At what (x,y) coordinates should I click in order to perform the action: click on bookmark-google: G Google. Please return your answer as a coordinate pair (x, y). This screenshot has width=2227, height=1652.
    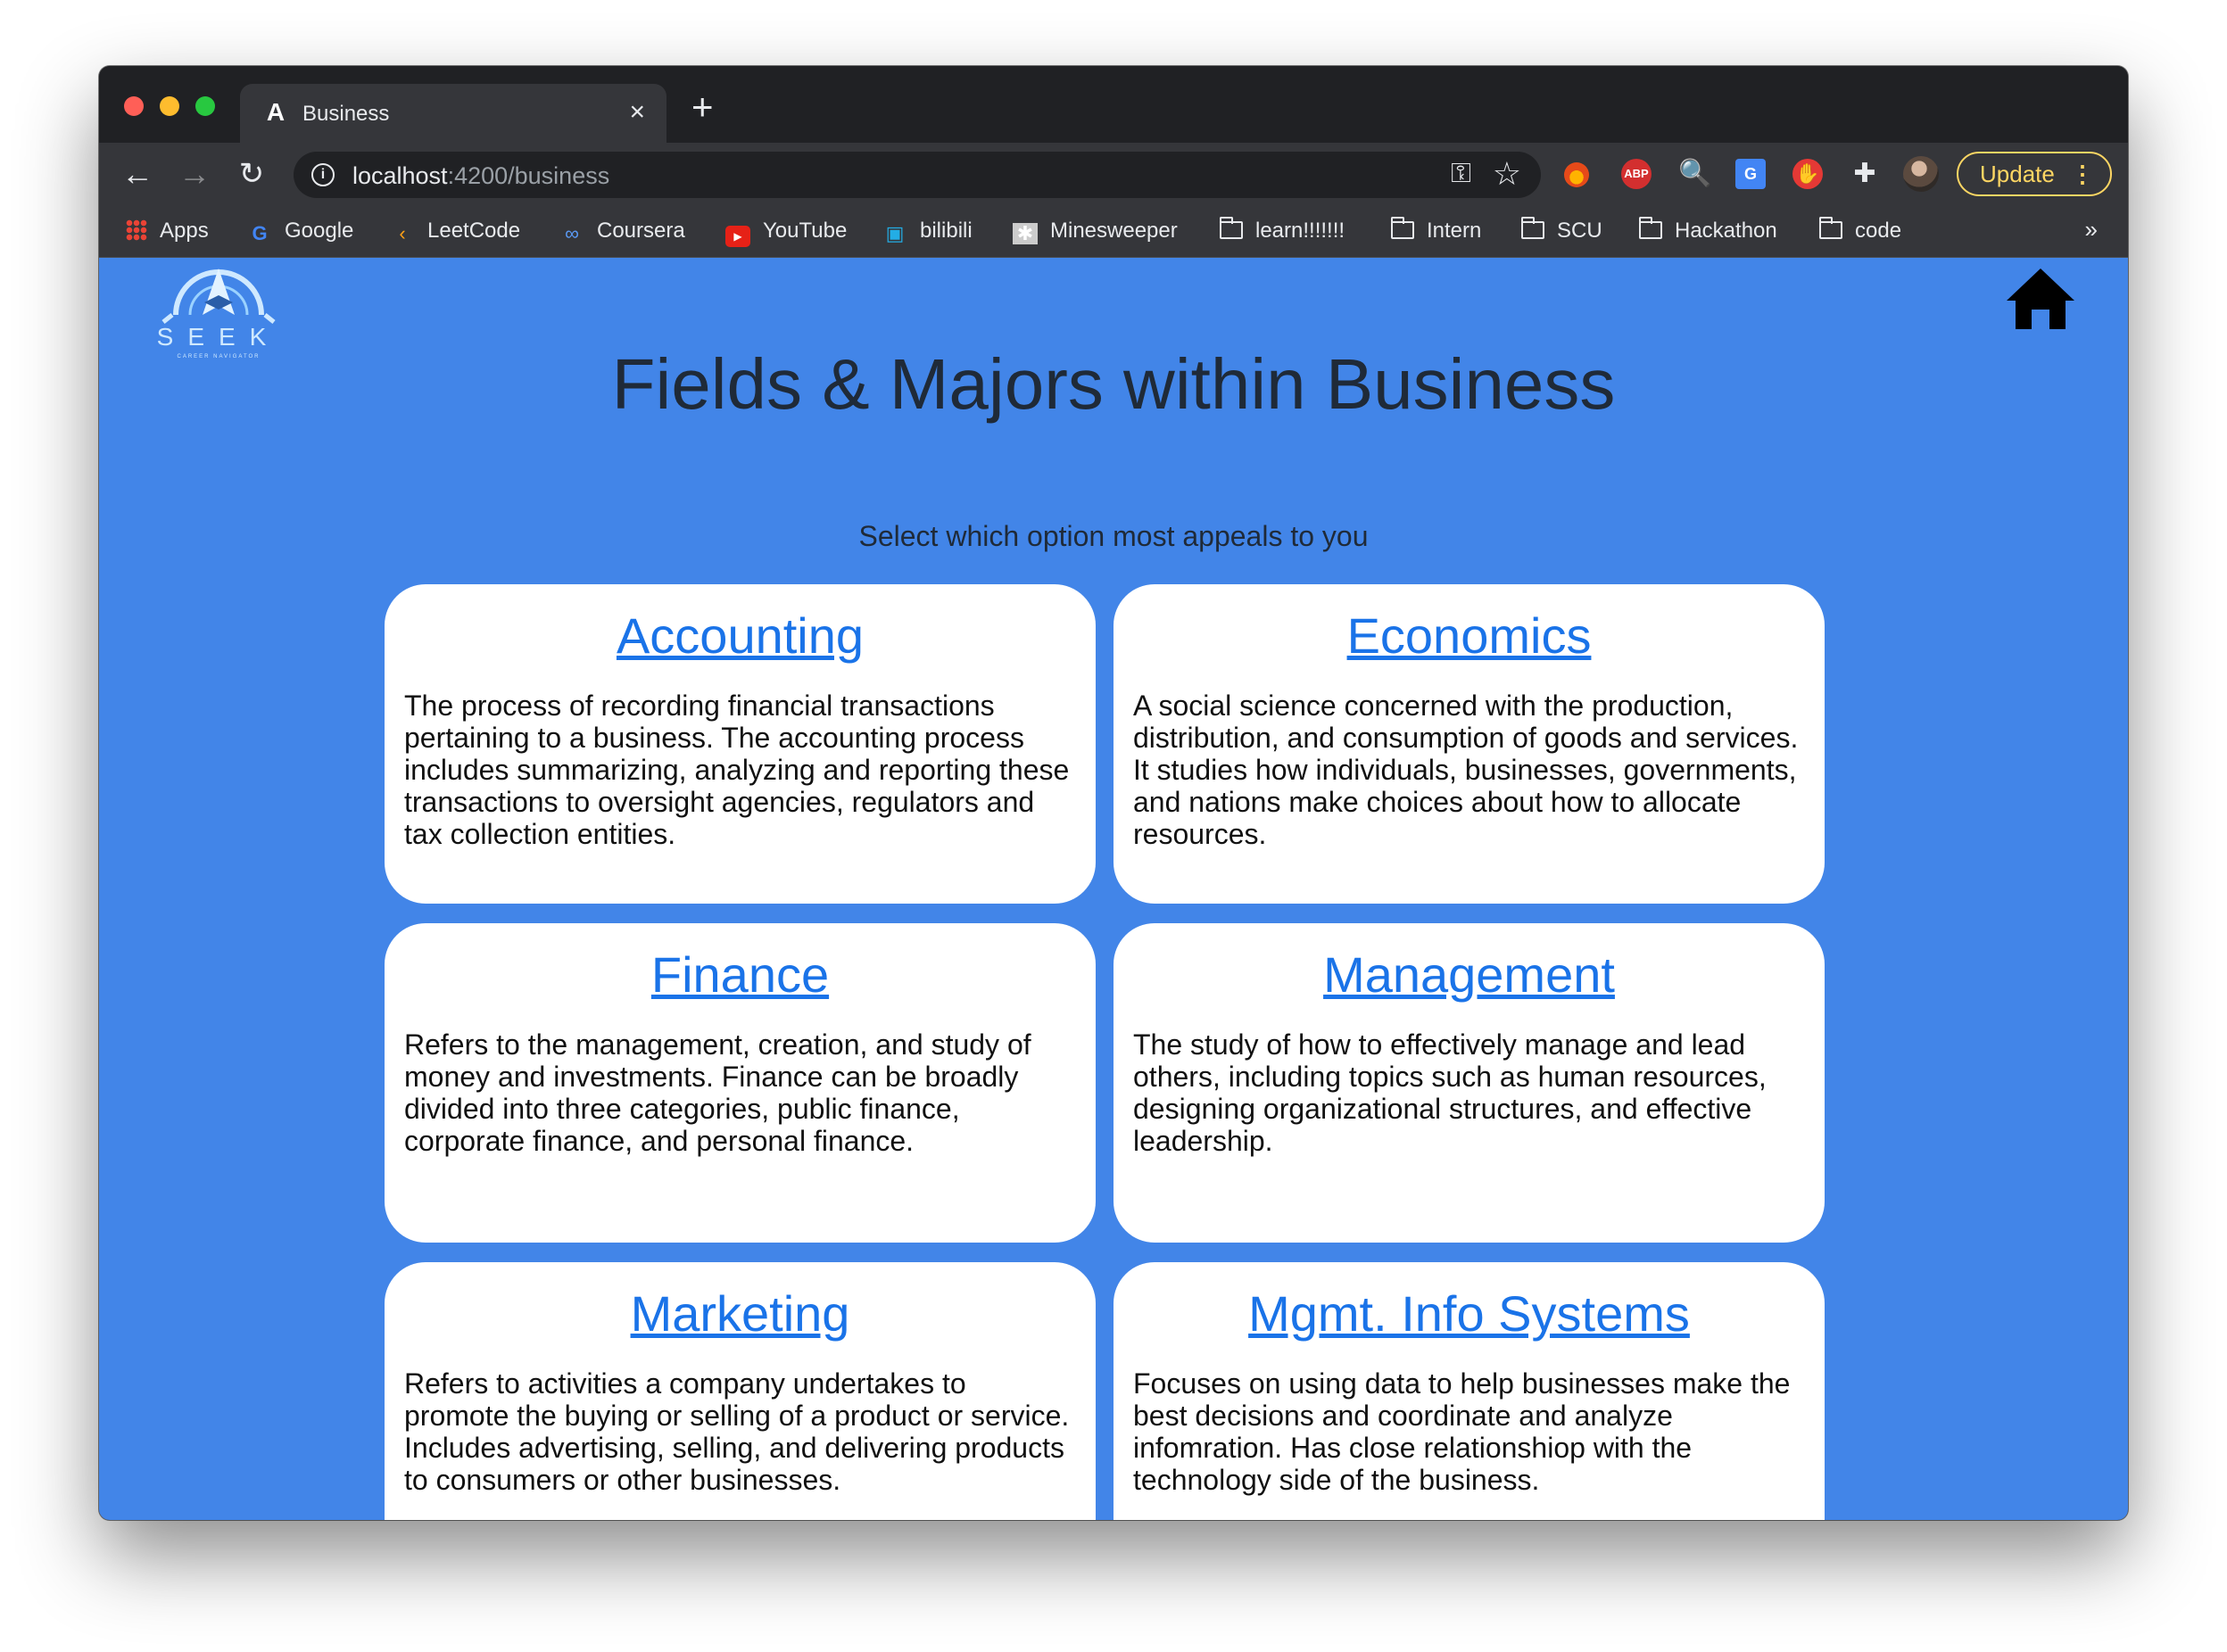
    Looking at the image, I should click on (300, 231).